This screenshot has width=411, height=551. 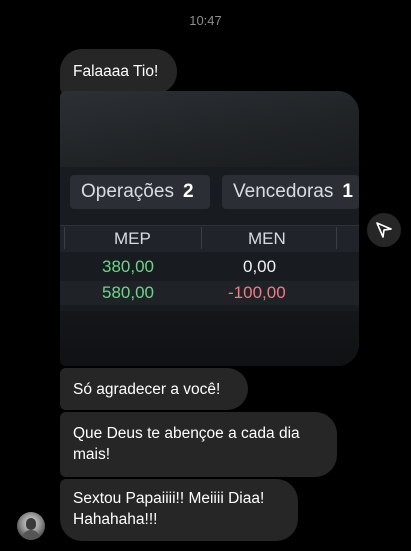 What do you see at coordinates (188, 191) in the screenshot?
I see `photo-tab-count: 2` at bounding box center [188, 191].